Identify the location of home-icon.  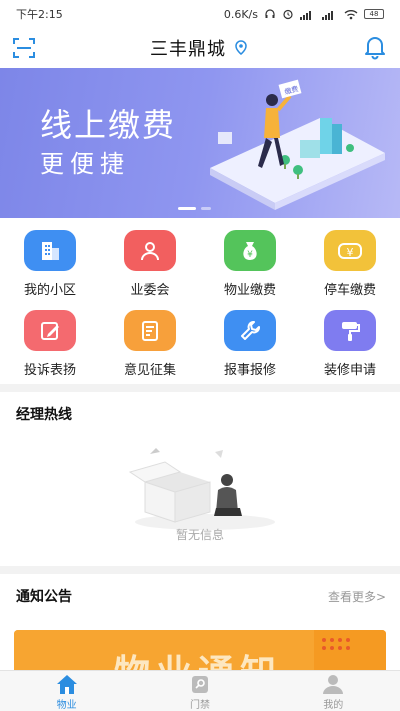
(66, 684).